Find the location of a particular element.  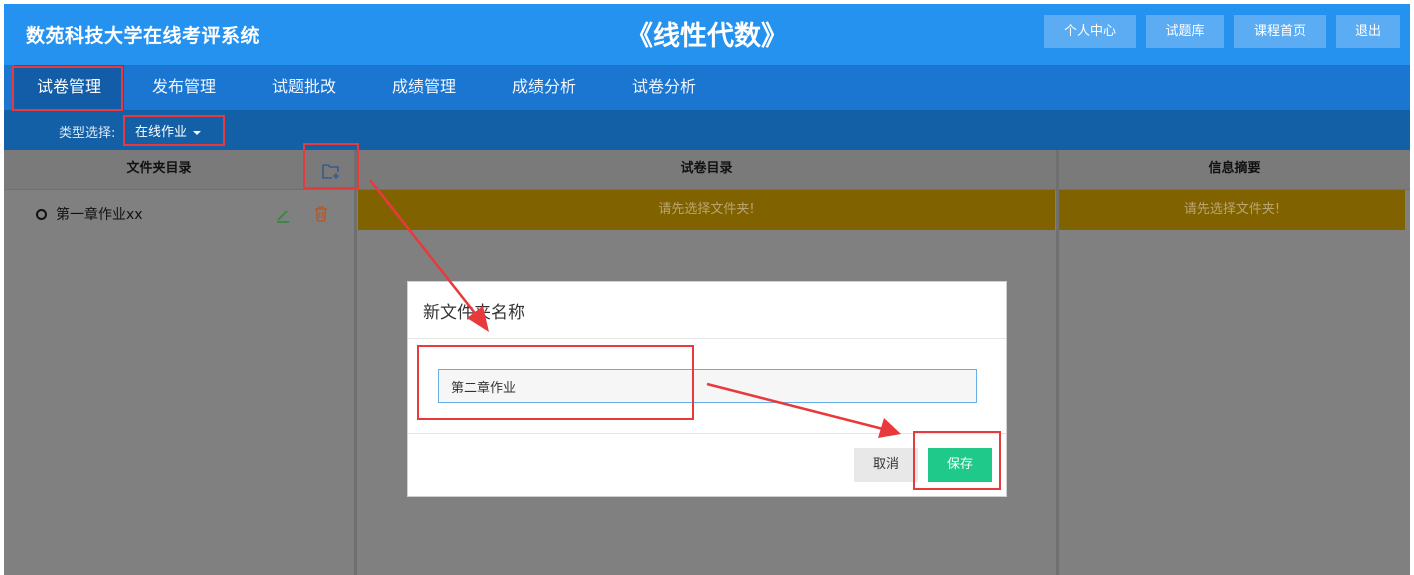

tab-score-management: 成绩管理 is located at coordinates (424, 87).